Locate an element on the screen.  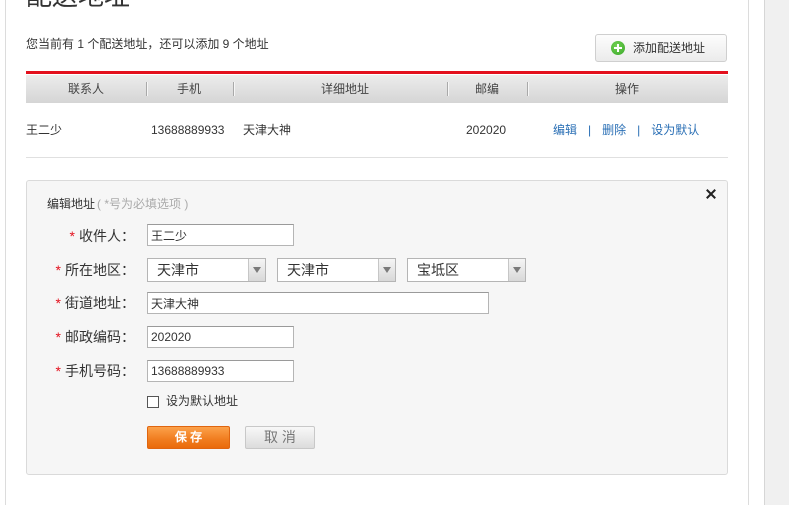
address-table-header: 联系人 手机 详细地址 邮编 操作 is located at coordinates (377, 89).